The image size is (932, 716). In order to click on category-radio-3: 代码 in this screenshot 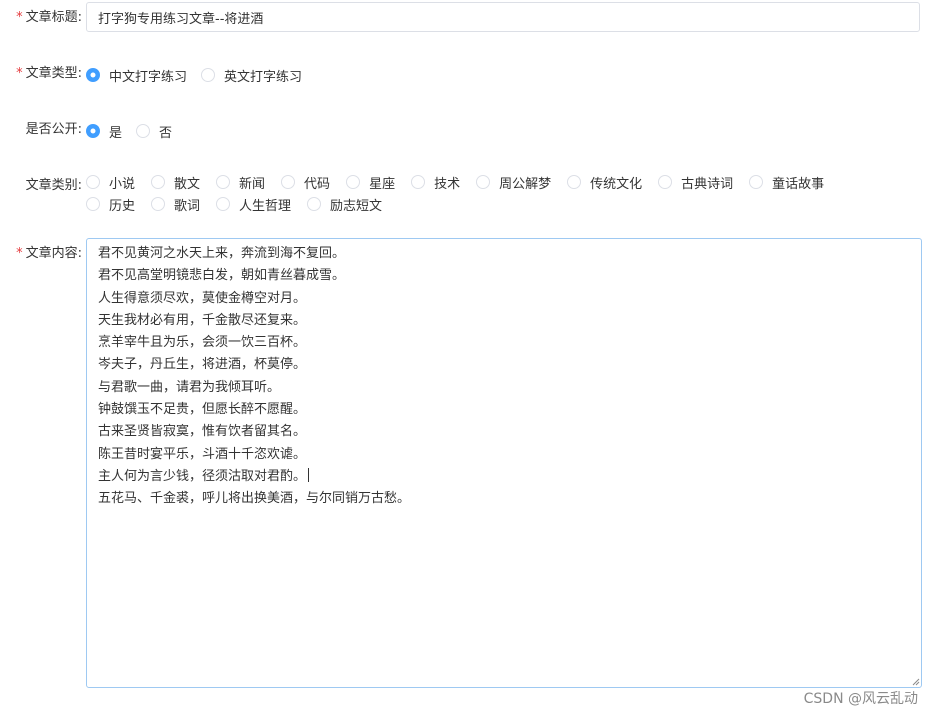, I will do `click(305, 182)`.